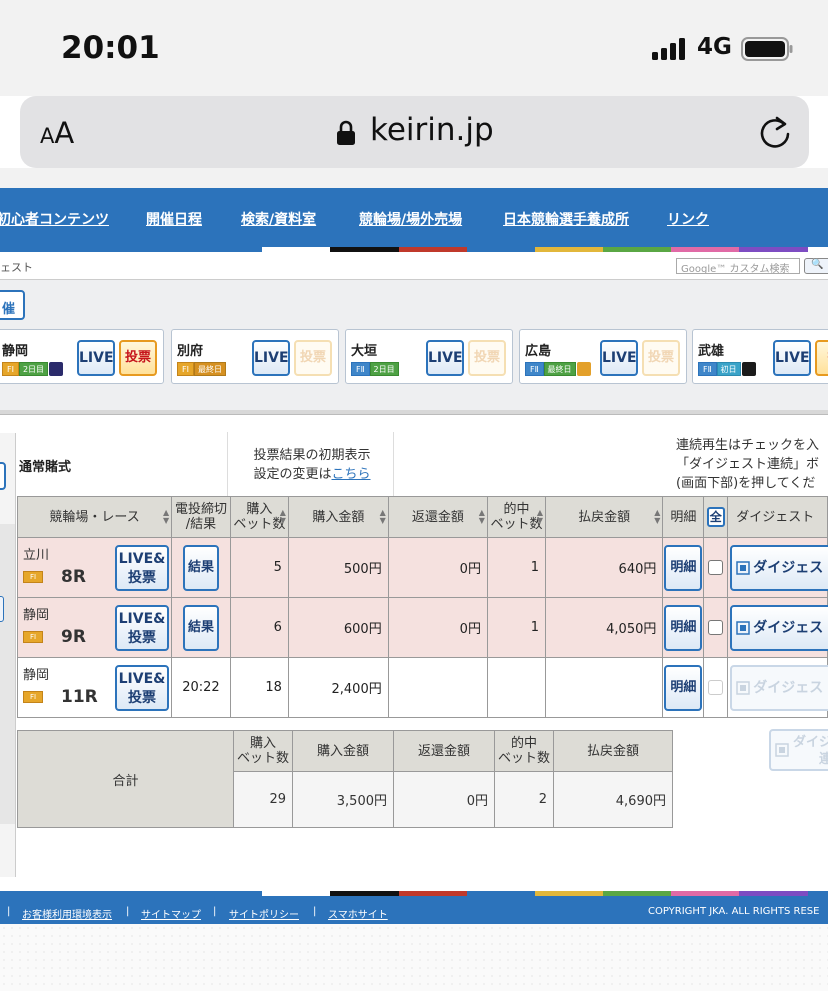  Describe the element at coordinates (364, 351) in the screenshot. I see `venue-name: 大垣` at that location.